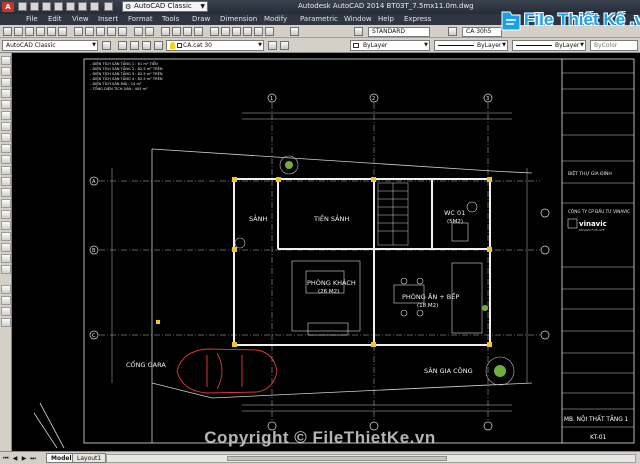 This screenshot has width=640, height=464. Describe the element at coordinates (18, 31) in the screenshot. I see `open-icon` at that location.